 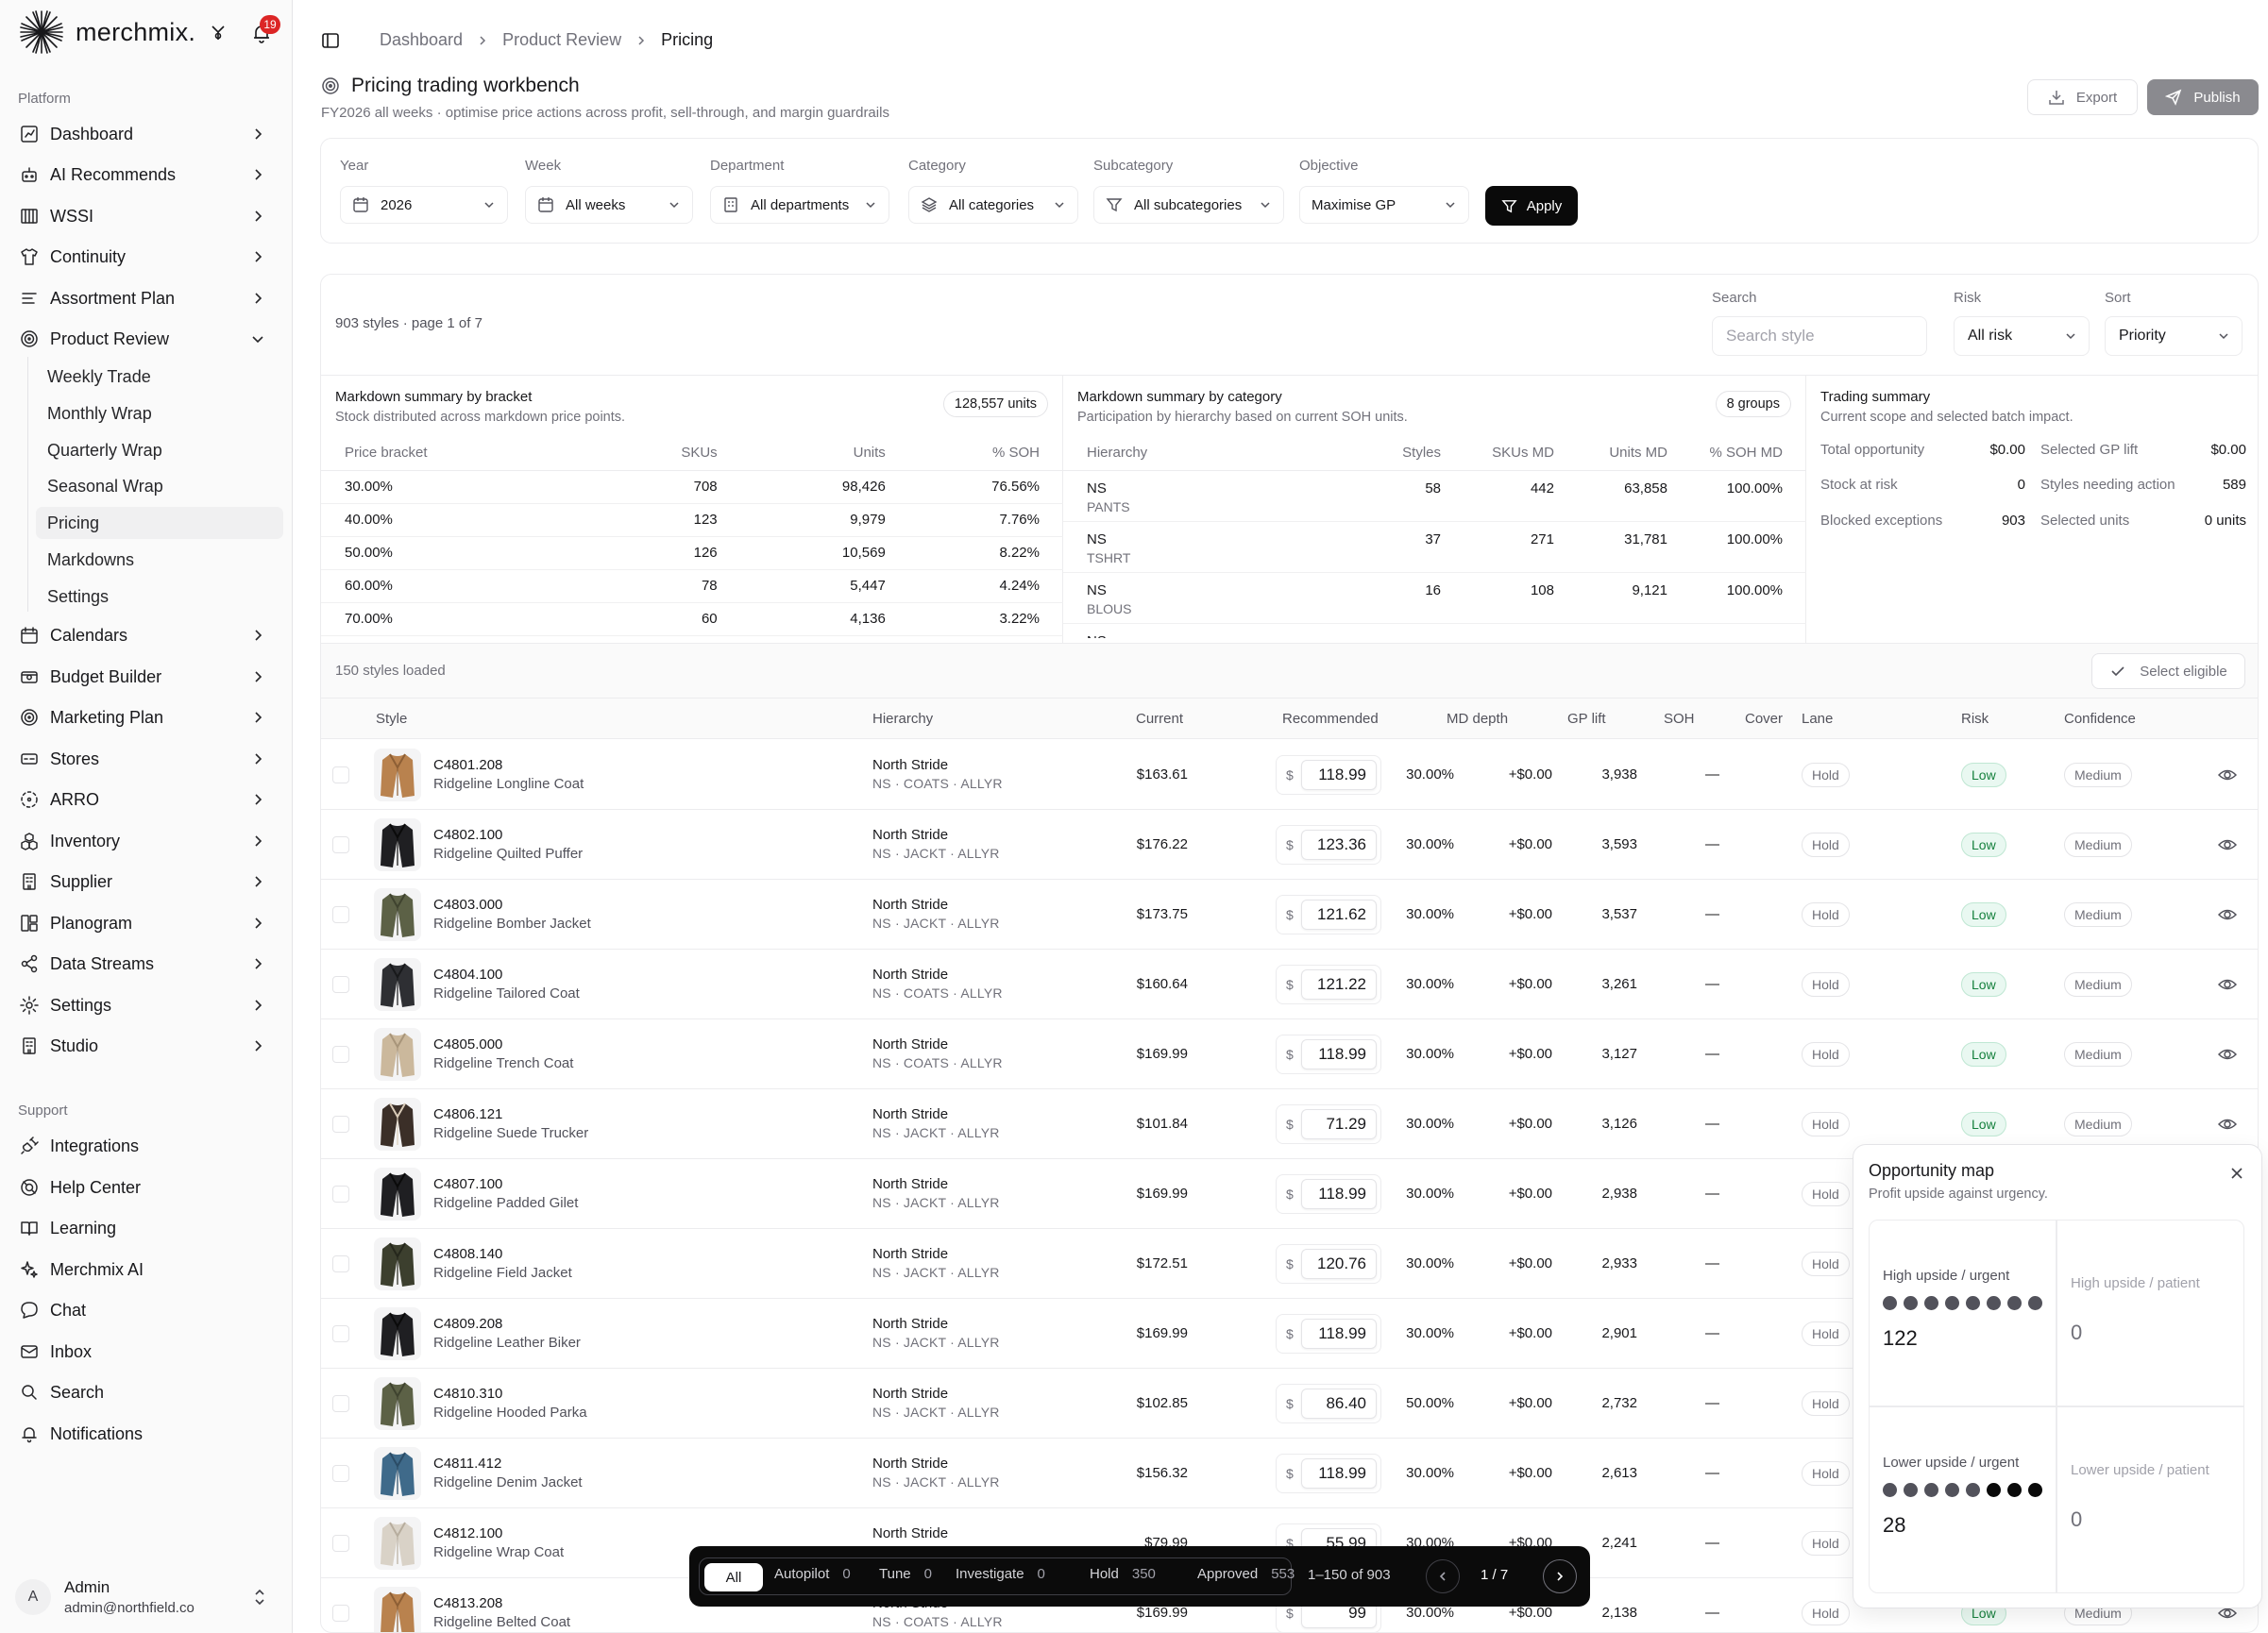 I want to click on risk-select: All risk, so click(x=2022, y=336).